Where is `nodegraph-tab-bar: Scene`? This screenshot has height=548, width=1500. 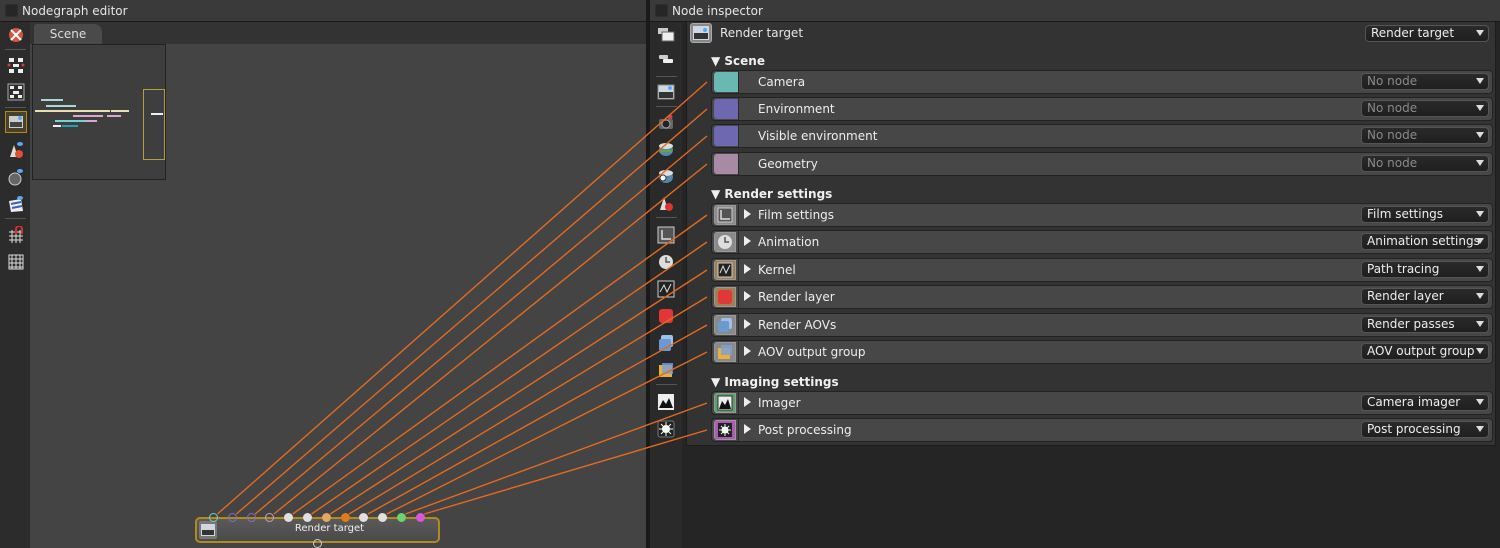 nodegraph-tab-bar: Scene is located at coordinates (338, 33).